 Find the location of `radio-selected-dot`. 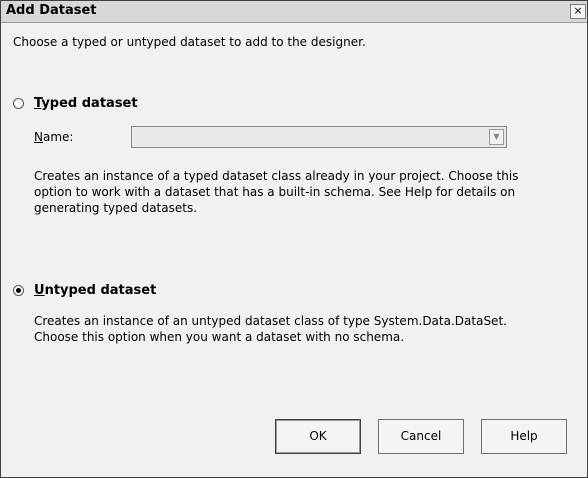

radio-selected-dot is located at coordinates (18, 290).